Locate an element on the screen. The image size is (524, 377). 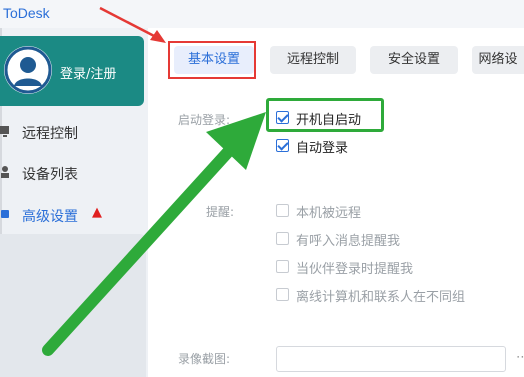
sidebar-item-remote-control: 远程控制 is located at coordinates (72, 132).